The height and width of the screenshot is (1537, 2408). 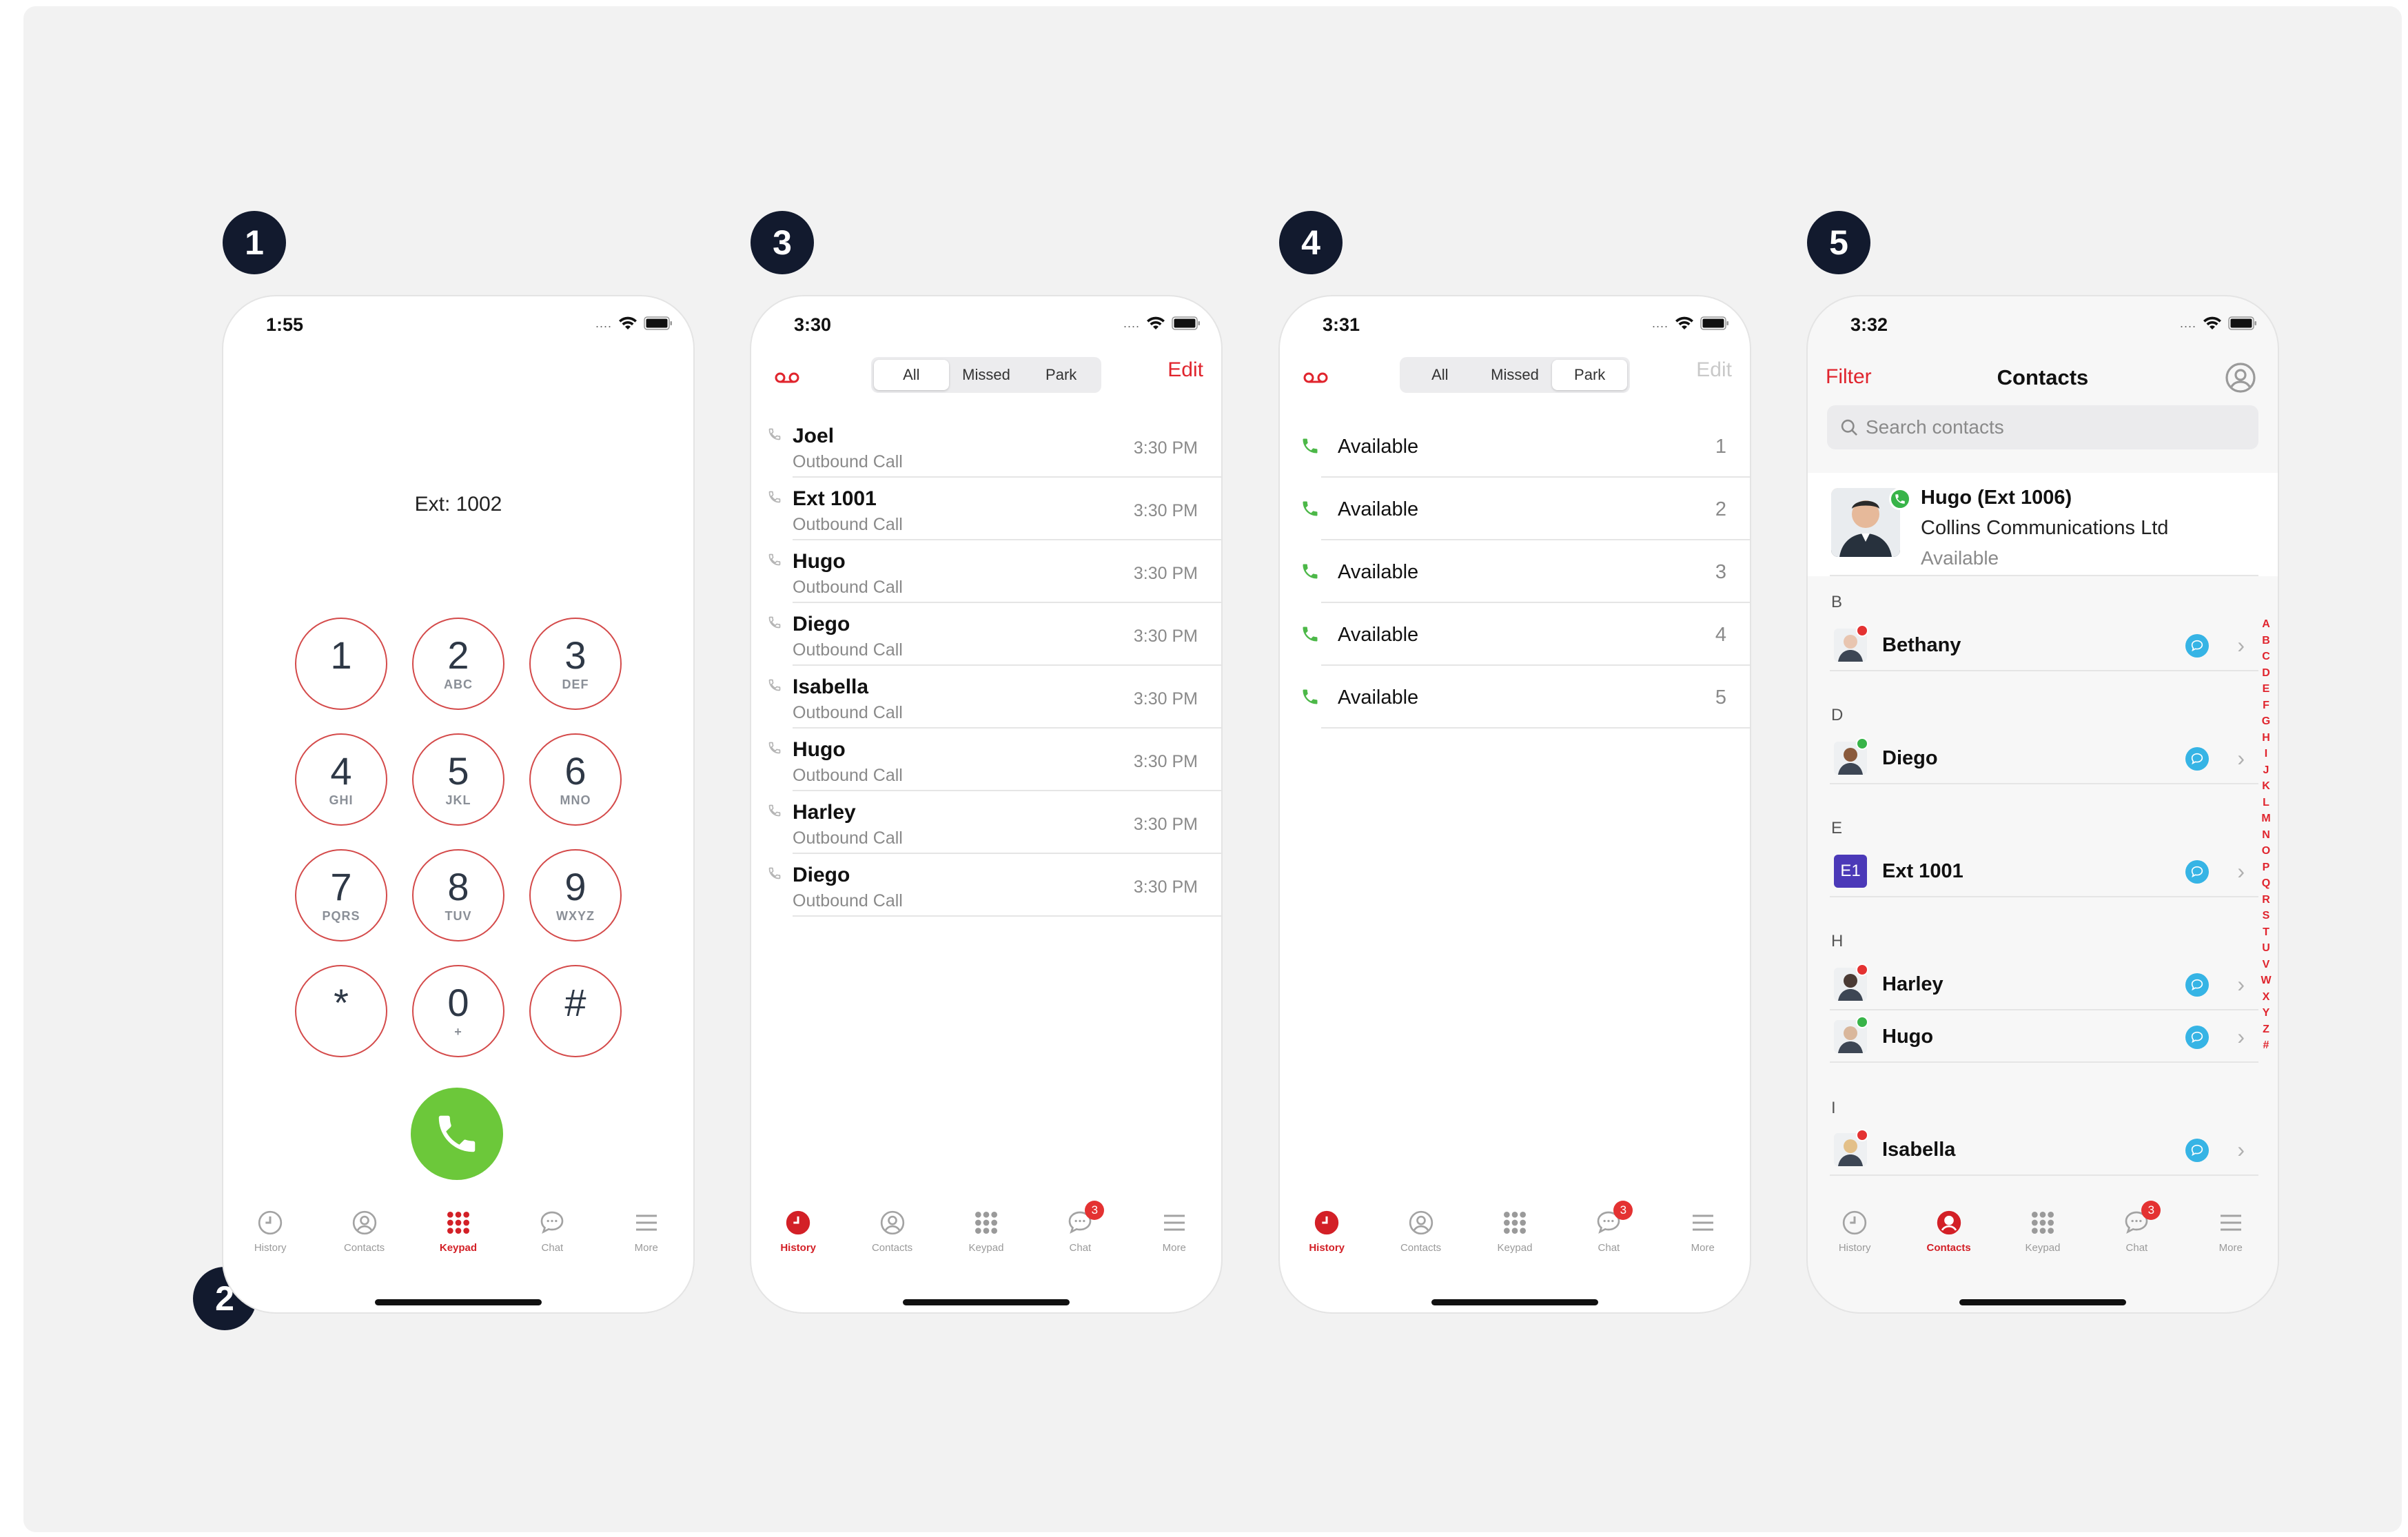 What do you see at coordinates (1515, 571) in the screenshot?
I see `park-slot-row: Available 3` at bounding box center [1515, 571].